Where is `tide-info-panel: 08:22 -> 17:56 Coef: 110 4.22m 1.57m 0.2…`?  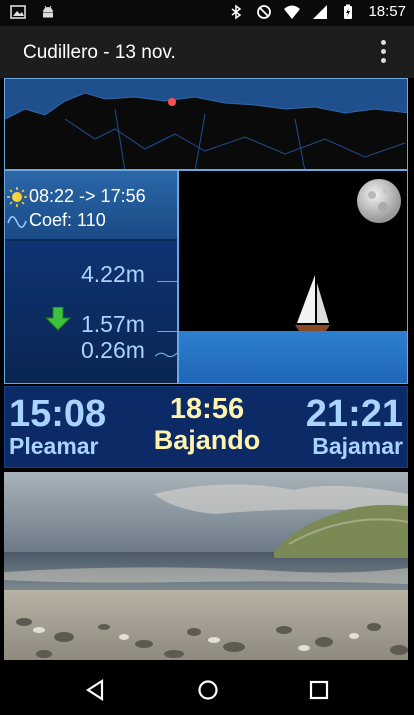
tide-info-panel: 08:22 -> 17:56 Coef: 110 4.22m 1.57m 0.2… is located at coordinates (91, 277).